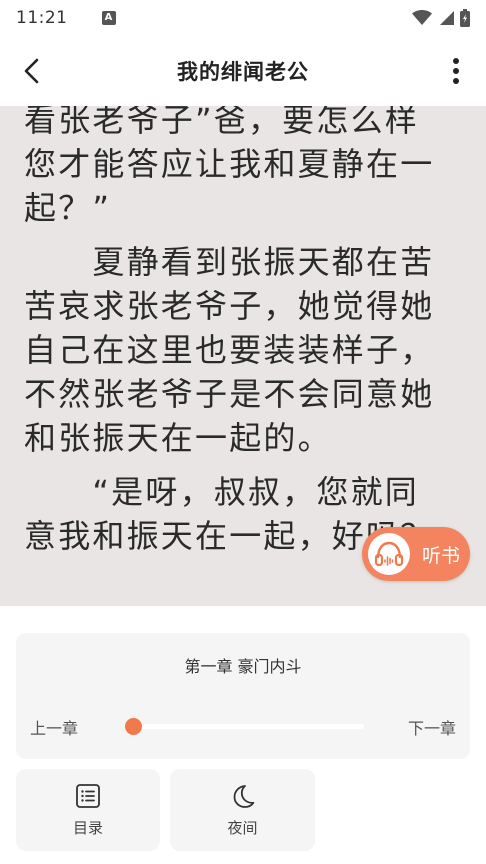 The height and width of the screenshot is (864, 486). Describe the element at coordinates (243, 696) in the screenshot. I see `chapter-card: 第一章 豪门内斗 上一章 下一章` at that location.